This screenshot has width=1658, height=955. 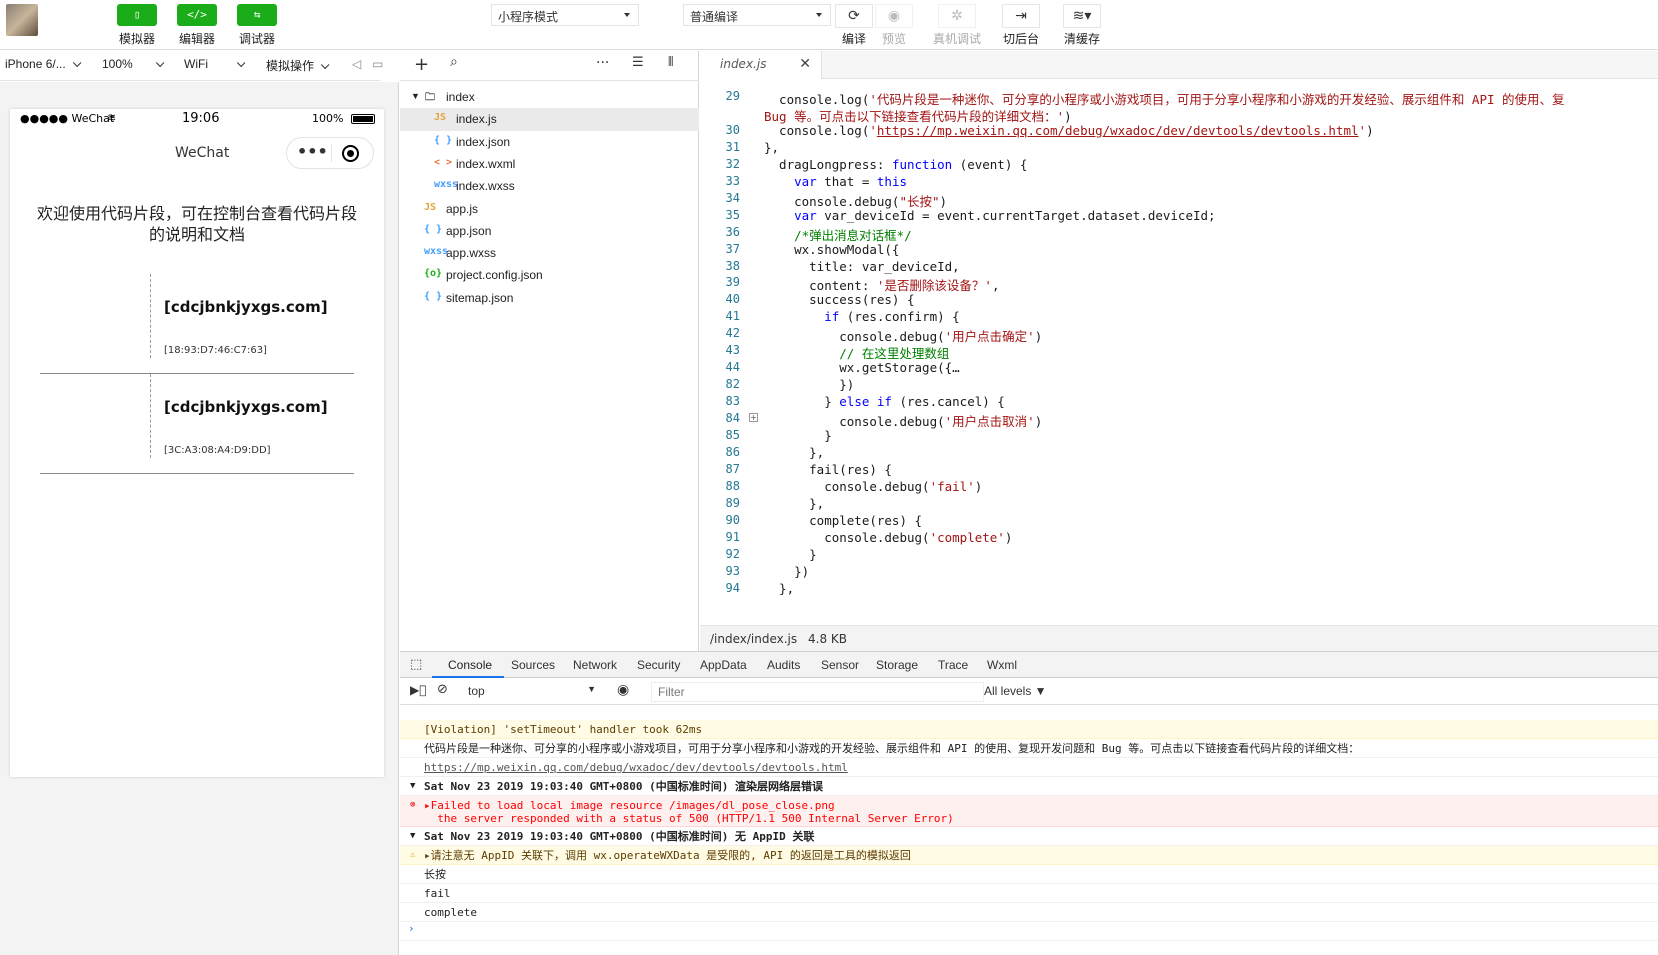 What do you see at coordinates (753, 417) in the screenshot?
I see `fold-expand-icon: +` at bounding box center [753, 417].